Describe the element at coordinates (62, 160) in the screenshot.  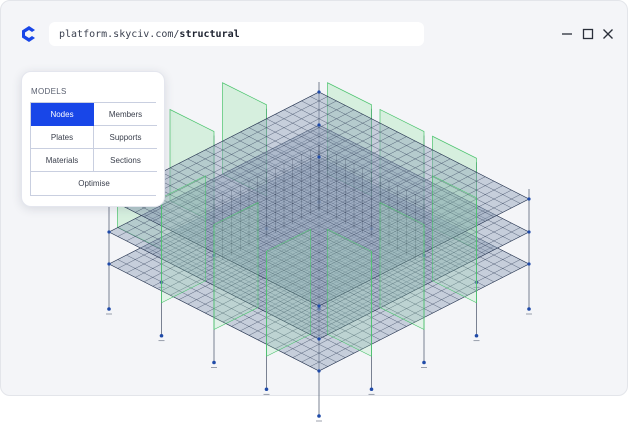
I see `materials-button: Materials` at that location.